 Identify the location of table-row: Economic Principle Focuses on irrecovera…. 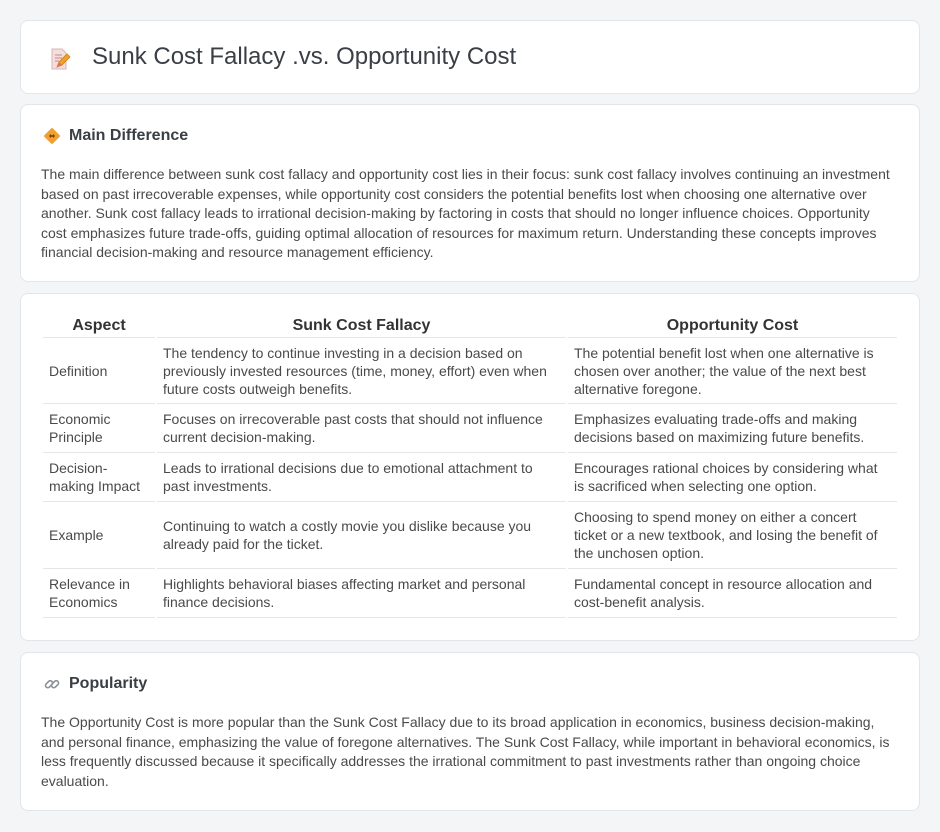
(470, 428).